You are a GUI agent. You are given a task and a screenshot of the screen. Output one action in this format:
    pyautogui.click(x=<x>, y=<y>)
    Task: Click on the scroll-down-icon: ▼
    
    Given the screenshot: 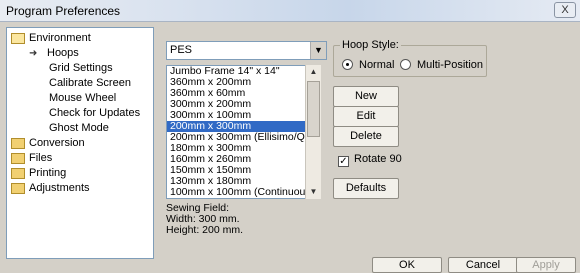 What is the action you would take?
    pyautogui.click(x=313, y=192)
    